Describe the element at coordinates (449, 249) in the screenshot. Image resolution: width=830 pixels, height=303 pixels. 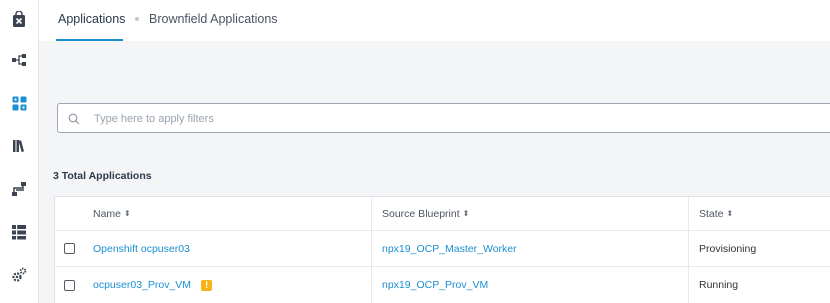
I see `source-blueprint-link: npx19_OCP_Master_Worker` at that location.